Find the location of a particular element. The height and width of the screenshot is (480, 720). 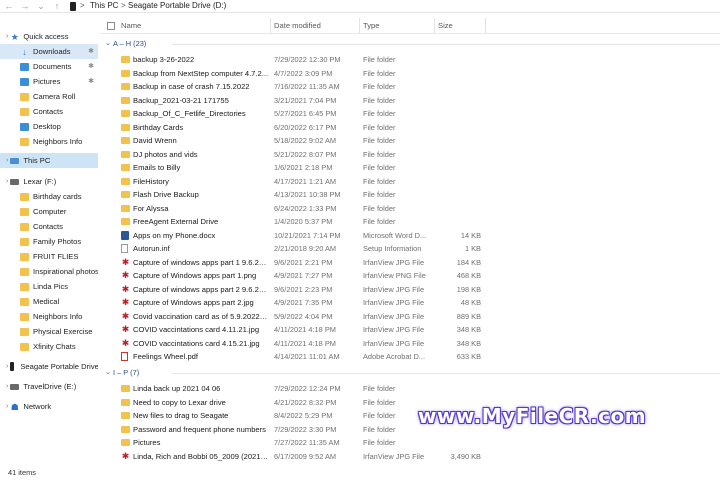

file-date-modified: 4/17/2021 1:21 AM is located at coordinates (305, 181).